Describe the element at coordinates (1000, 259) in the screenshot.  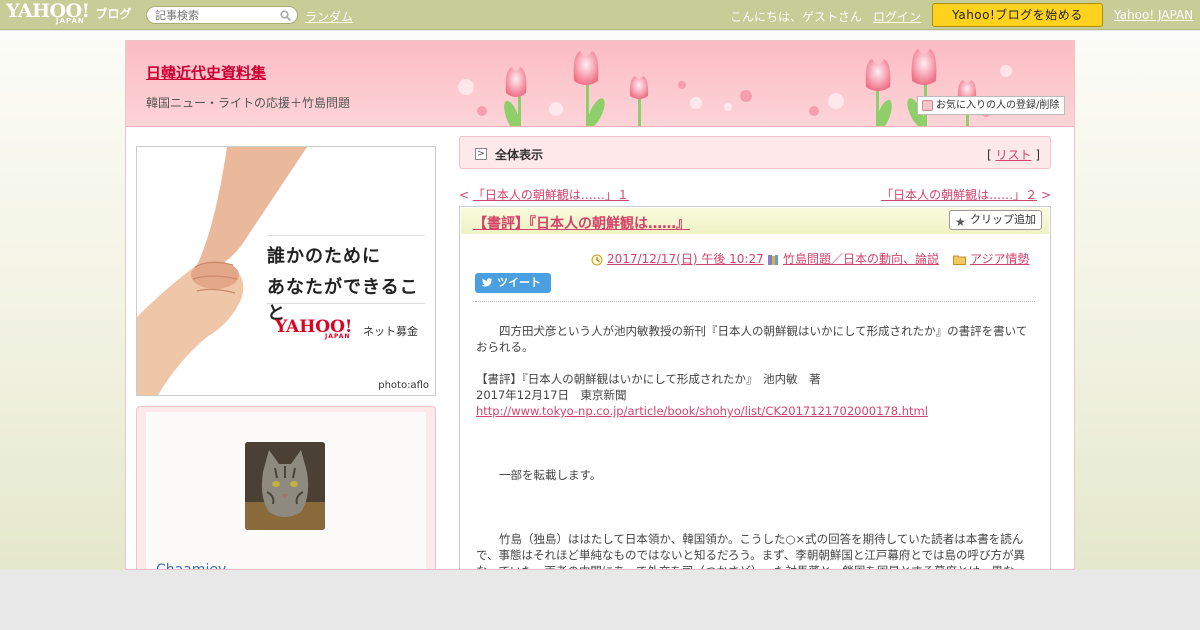
I see `article-folder: アジア情勢` at that location.